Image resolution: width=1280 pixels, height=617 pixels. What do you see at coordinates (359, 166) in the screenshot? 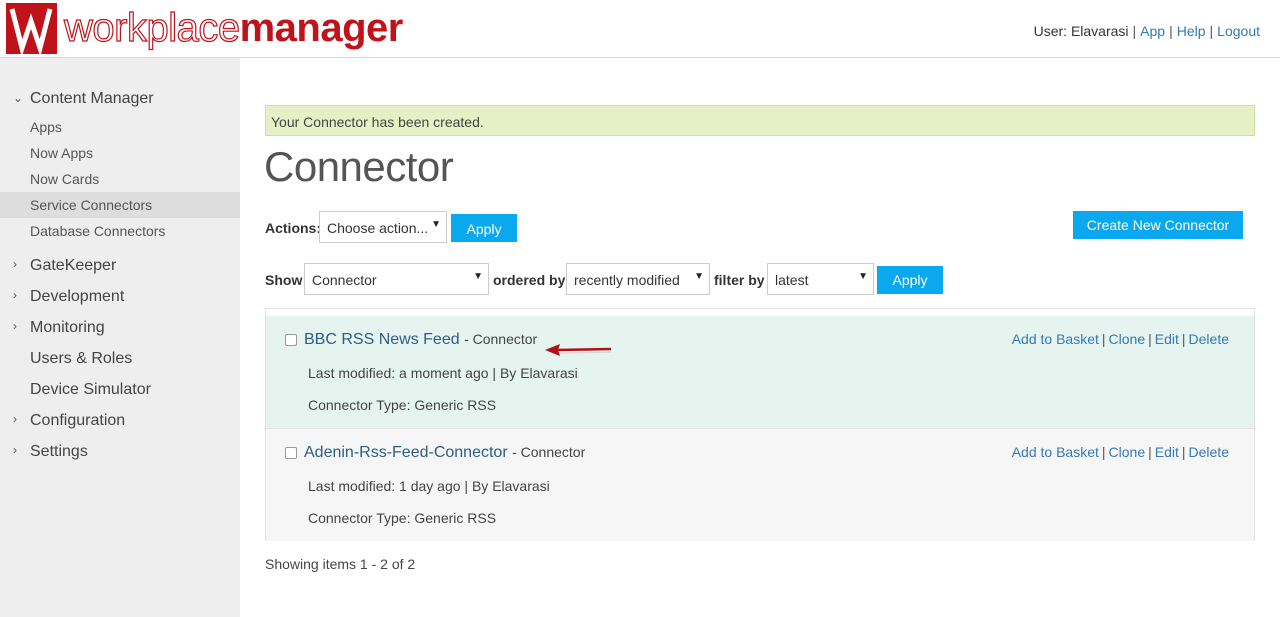
I see `page-title: Connector` at bounding box center [359, 166].